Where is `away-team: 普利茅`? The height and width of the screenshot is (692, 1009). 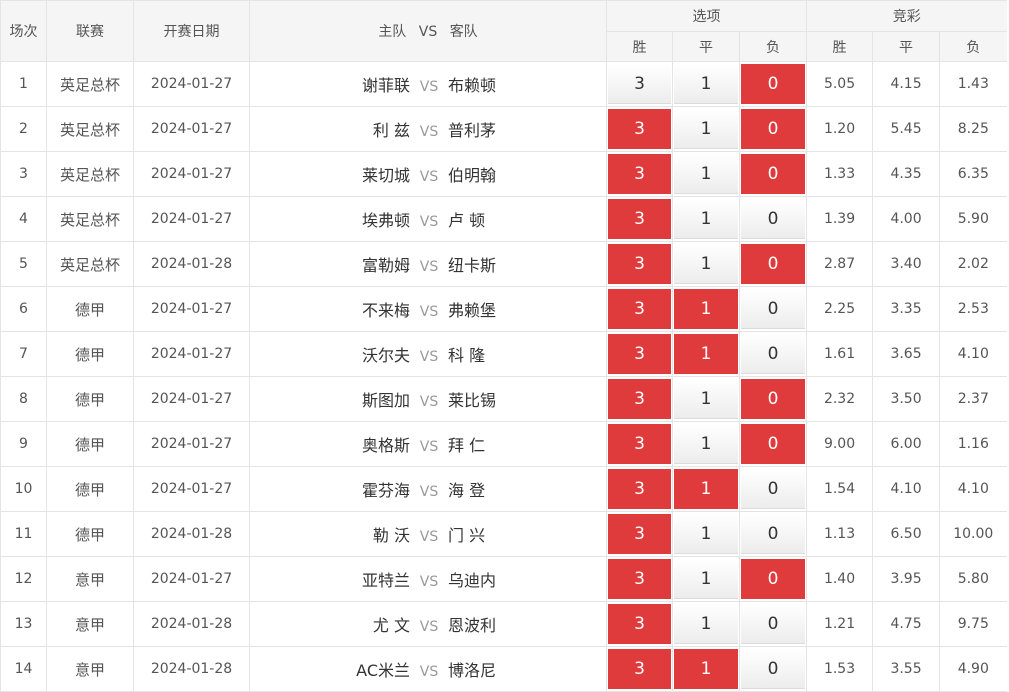 away-team: 普利茅 is located at coordinates (472, 130).